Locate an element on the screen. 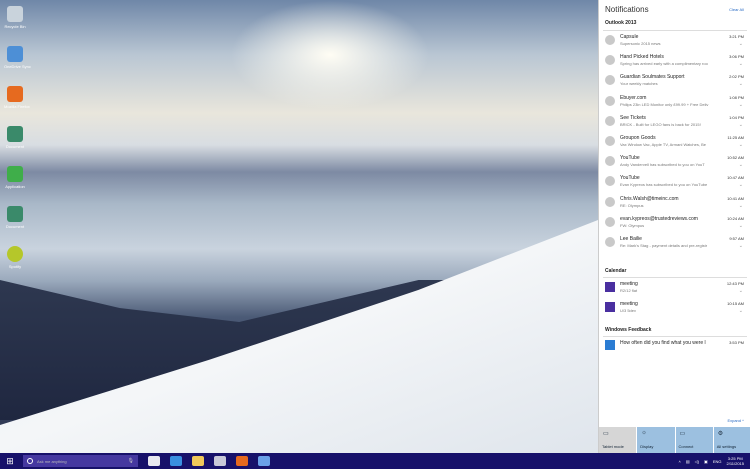 The width and height of the screenshot is (750, 469). notification-title: Groupon Goods is located at coordinates (638, 137).